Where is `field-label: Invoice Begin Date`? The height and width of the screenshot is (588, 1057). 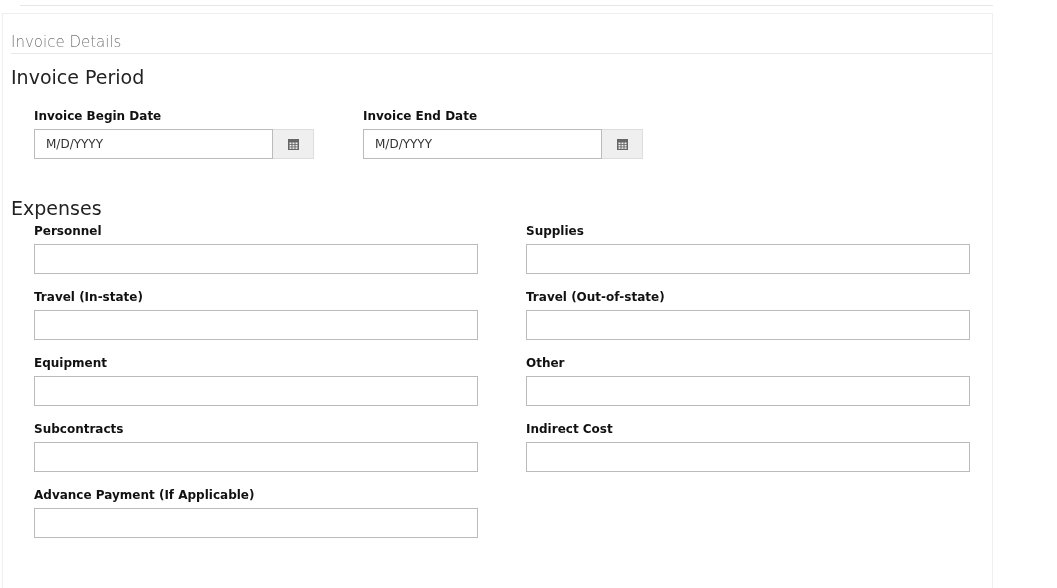
field-label: Invoice Begin Date is located at coordinates (98, 116).